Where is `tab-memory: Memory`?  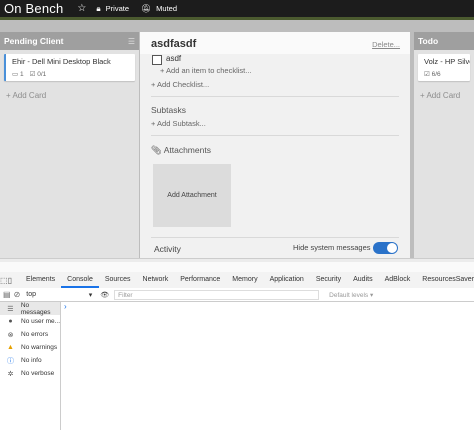
tab-memory: Memory is located at coordinates (244, 280).